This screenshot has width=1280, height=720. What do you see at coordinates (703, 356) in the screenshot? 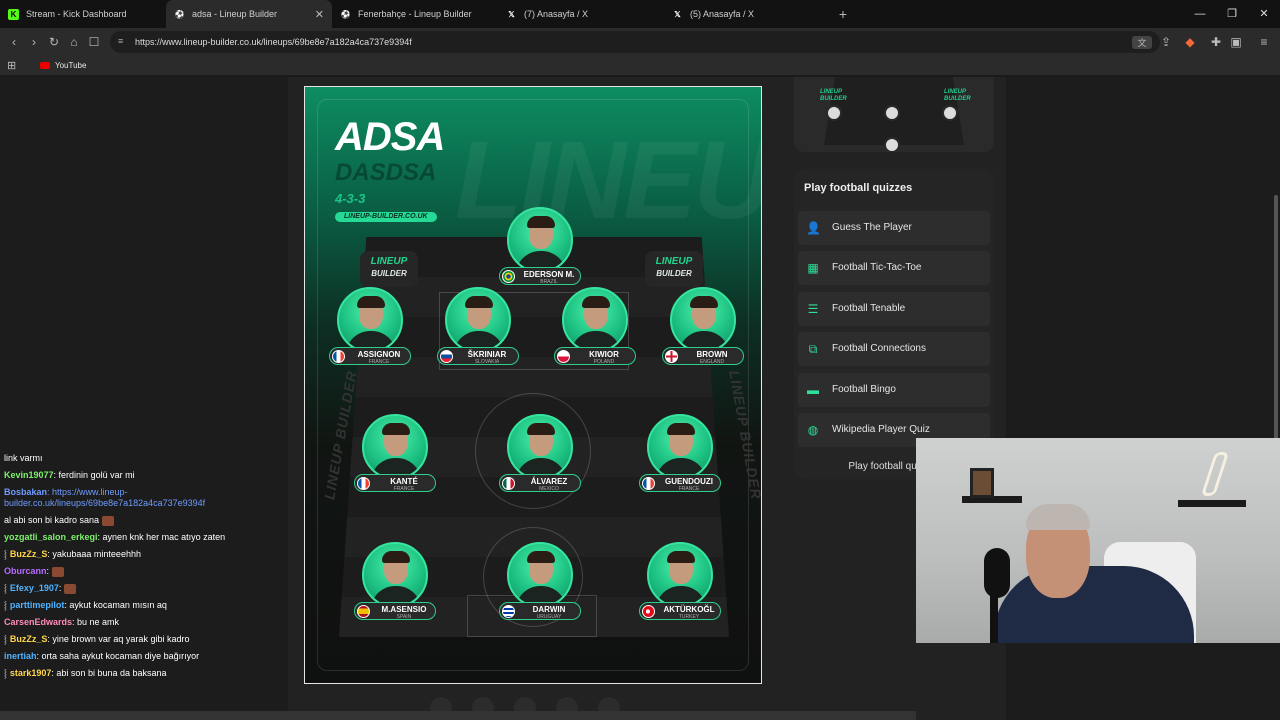
I see `player-nameplate: BROWN ENGLAND` at bounding box center [703, 356].